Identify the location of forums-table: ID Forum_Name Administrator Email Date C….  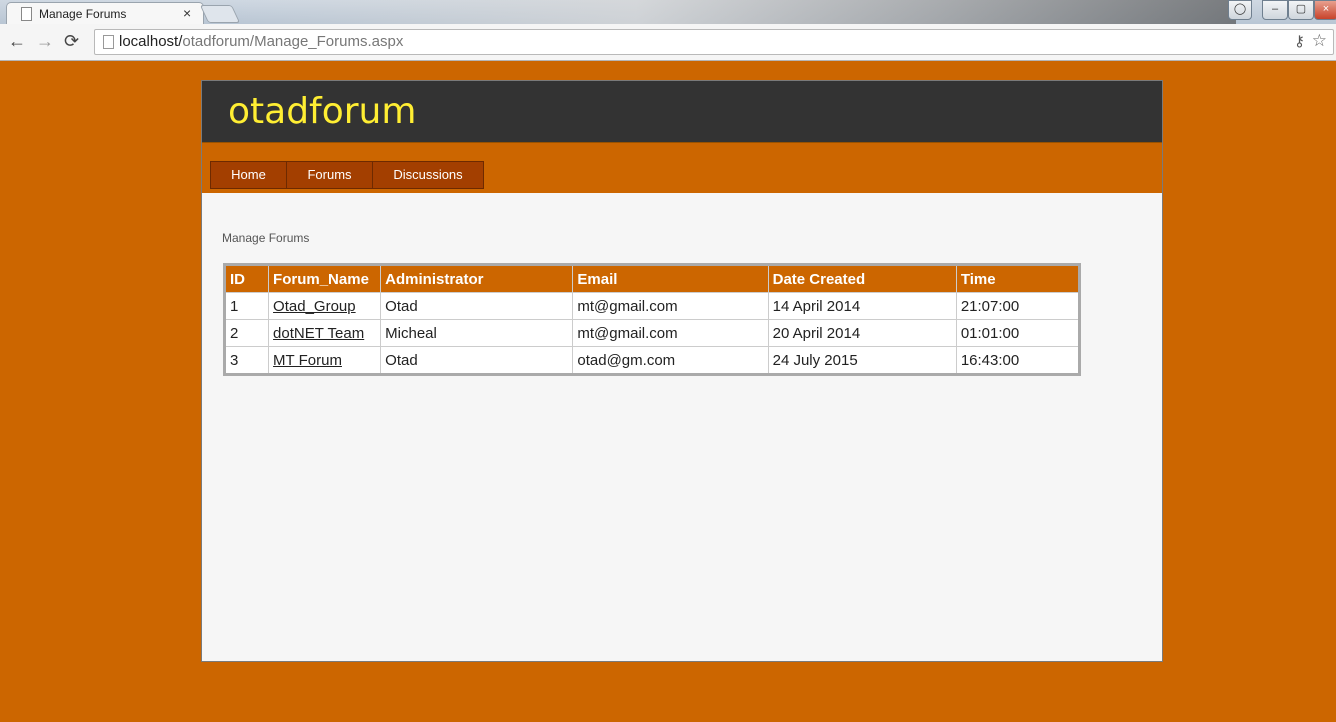
(652, 319).